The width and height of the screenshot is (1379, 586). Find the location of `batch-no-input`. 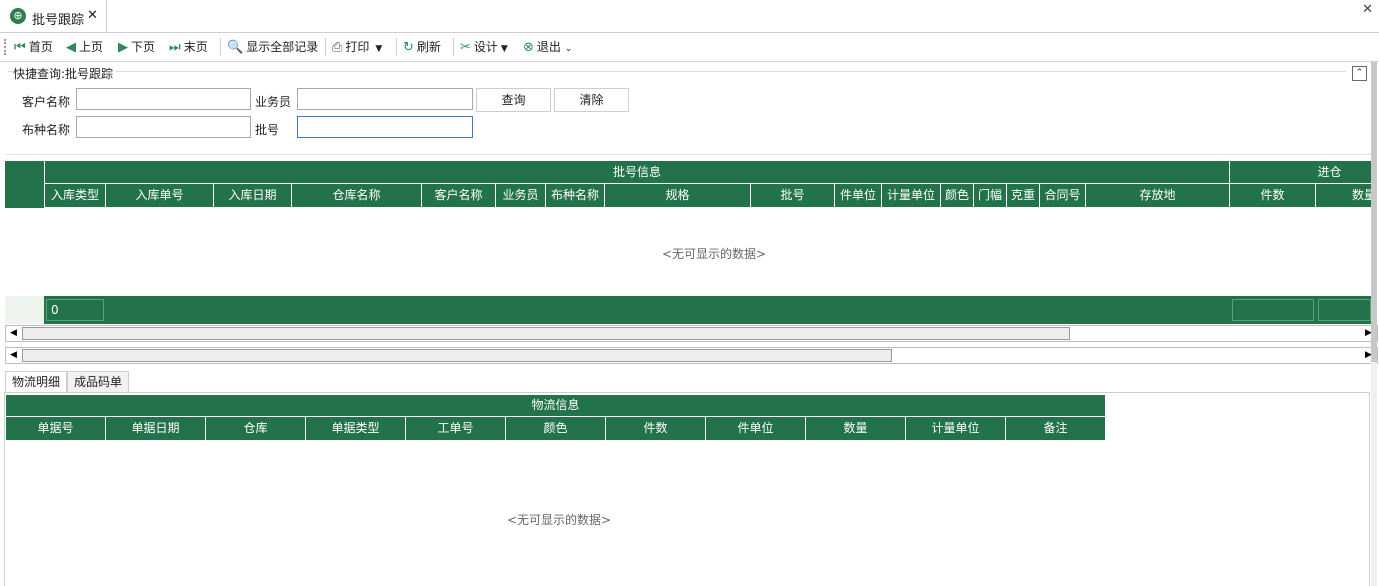

batch-no-input is located at coordinates (385, 127).